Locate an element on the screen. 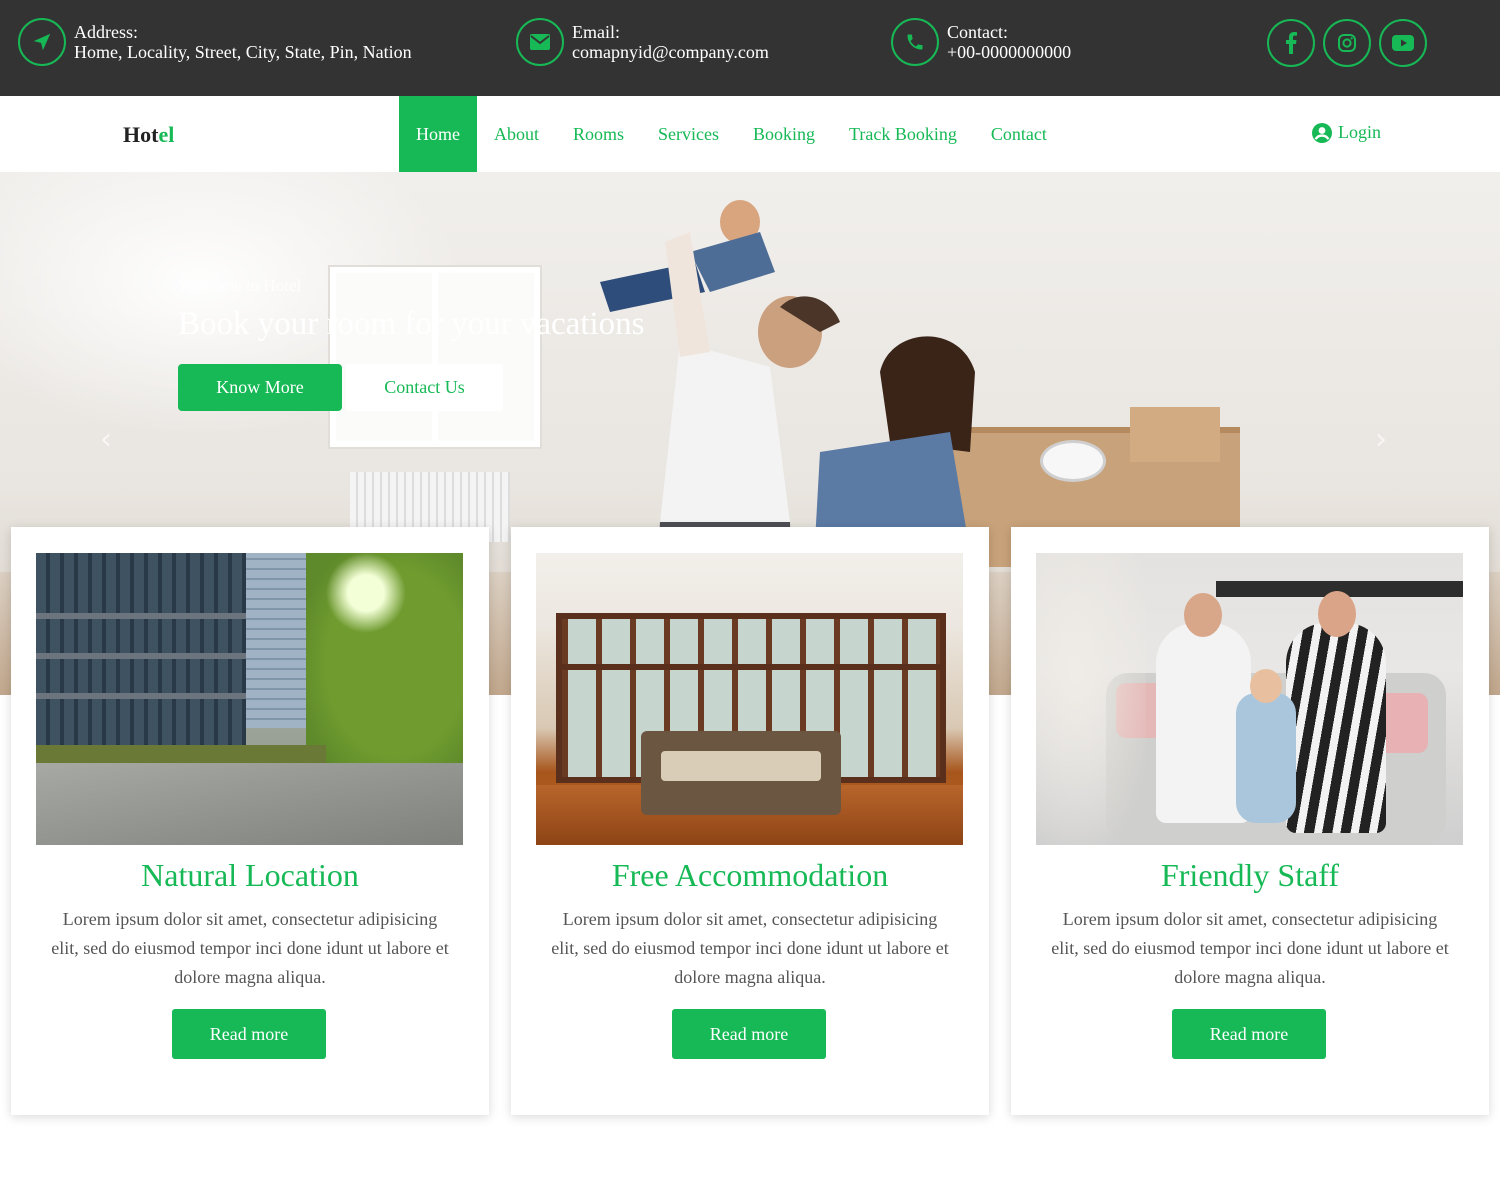 This screenshot has width=1500, height=1200. living-room-image is located at coordinates (749, 699).